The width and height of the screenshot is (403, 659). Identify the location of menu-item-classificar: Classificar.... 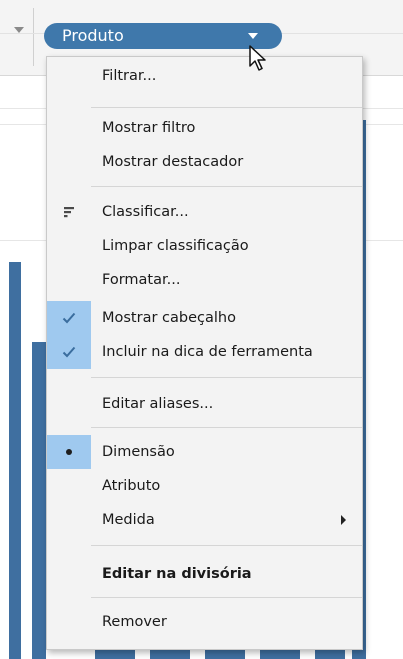
(204, 212).